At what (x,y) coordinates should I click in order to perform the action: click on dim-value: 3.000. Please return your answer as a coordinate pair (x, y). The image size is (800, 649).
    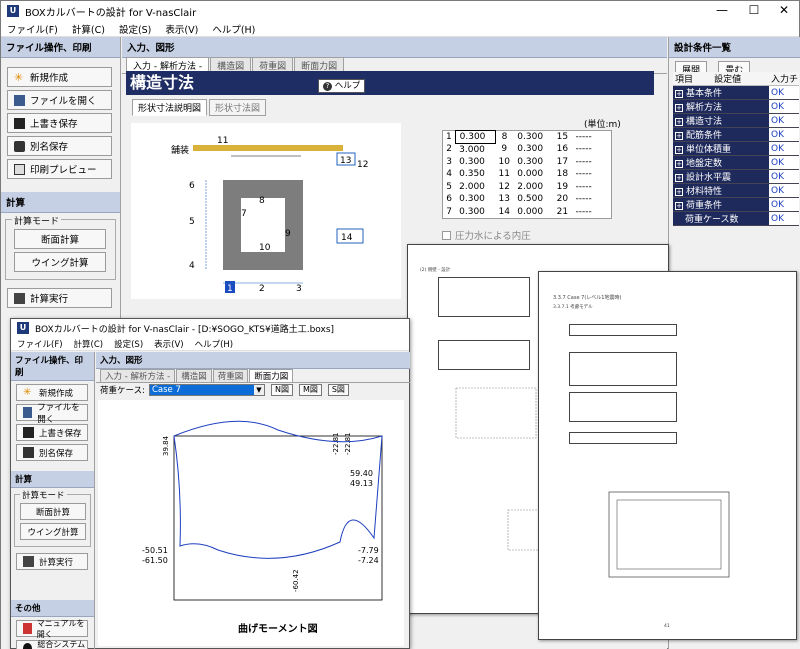
    Looking at the image, I should click on (475, 149).